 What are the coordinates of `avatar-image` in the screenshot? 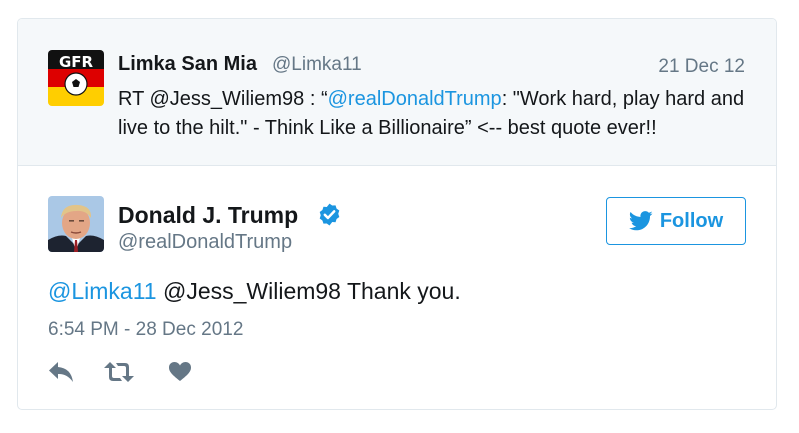 It's located at (76, 224).